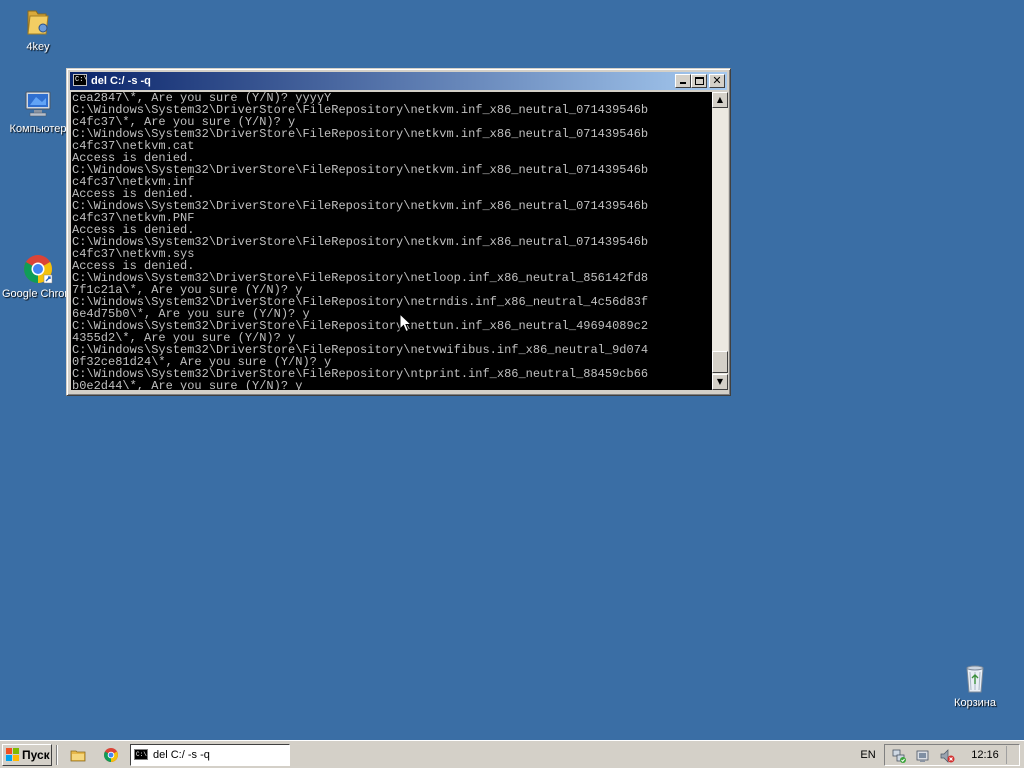 The image size is (1024, 768). What do you see at coordinates (975, 678) in the screenshot?
I see `recycle-bin-icon` at bounding box center [975, 678].